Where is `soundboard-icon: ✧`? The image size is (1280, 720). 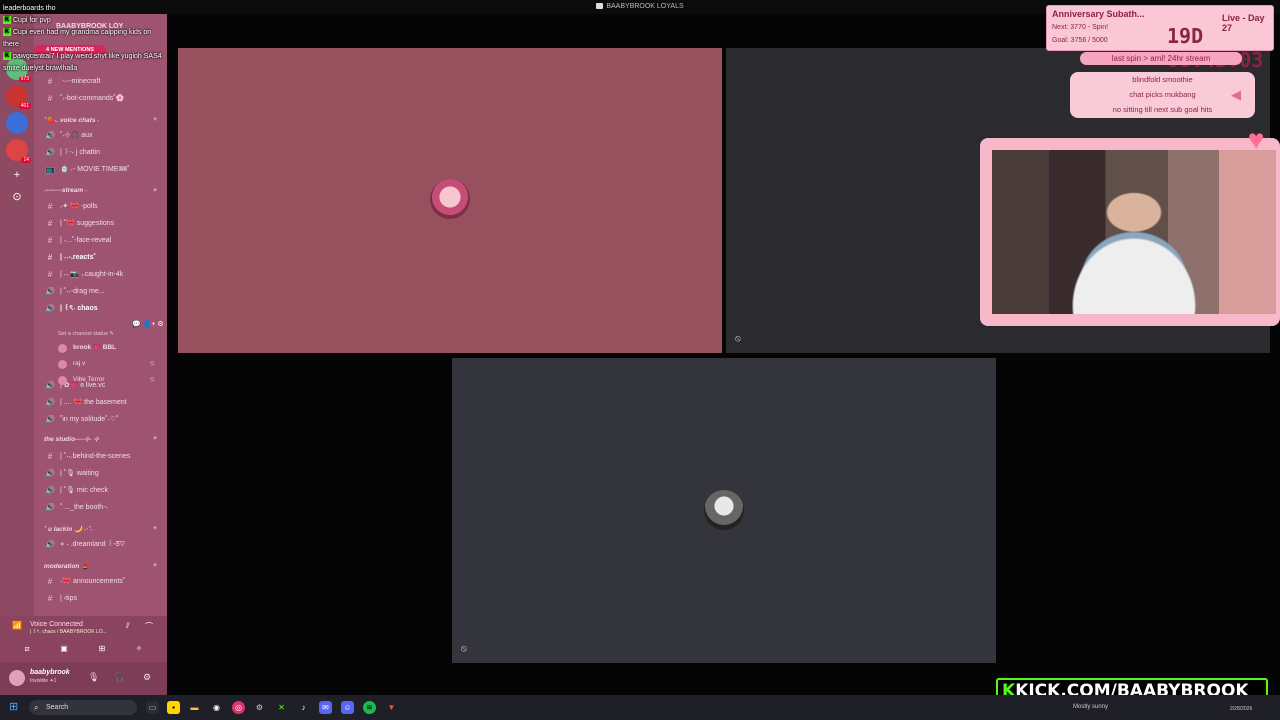 soundboard-icon: ✧ is located at coordinates (139, 650).